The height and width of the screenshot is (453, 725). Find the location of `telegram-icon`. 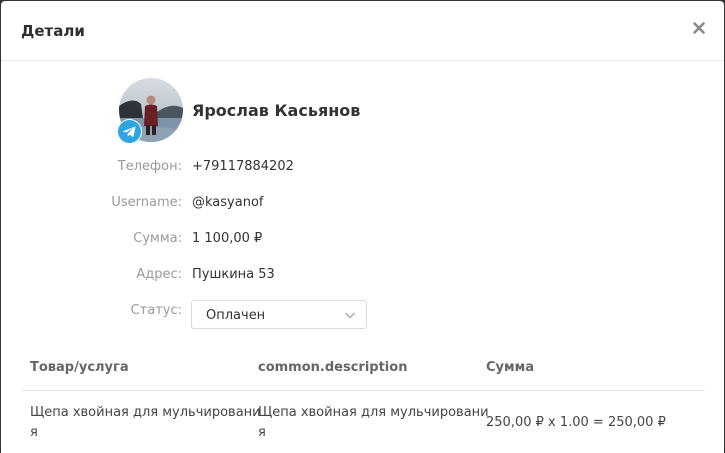

telegram-icon is located at coordinates (129, 131).